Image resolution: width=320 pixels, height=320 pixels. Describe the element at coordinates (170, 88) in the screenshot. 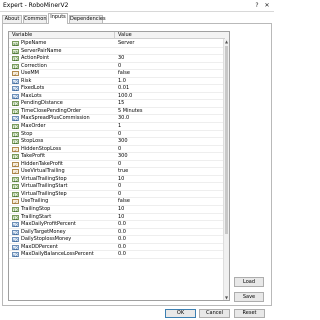

I see `parameter-value: 0.01` at that location.